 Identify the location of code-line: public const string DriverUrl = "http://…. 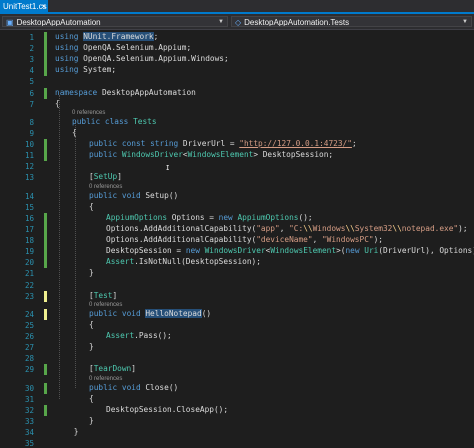
(223, 143).